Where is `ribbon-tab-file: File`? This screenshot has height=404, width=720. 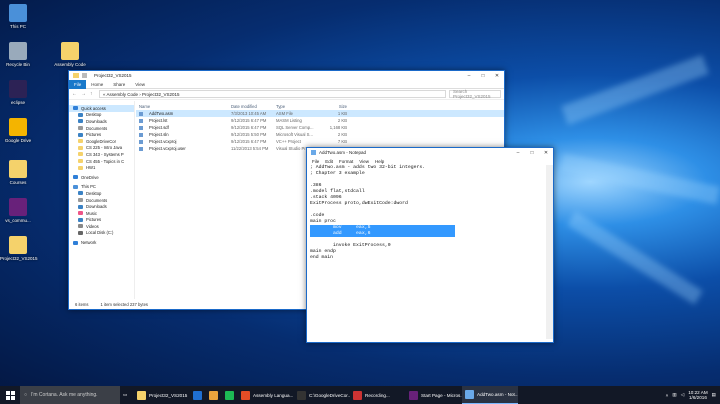
ribbon-tab-file: File is located at coordinates (78, 84).